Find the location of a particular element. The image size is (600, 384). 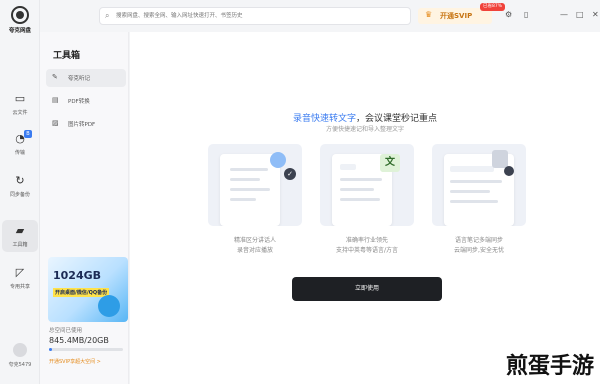

tool-item-notes: ✎ 夸克听记 is located at coordinates (86, 78).